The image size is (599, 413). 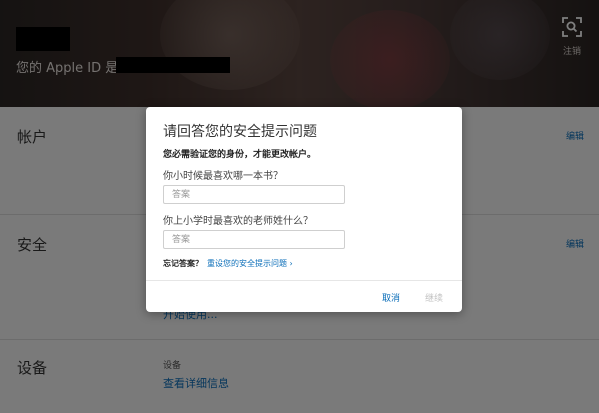 What do you see at coordinates (254, 194) in the screenshot?
I see `answer-1-input` at bounding box center [254, 194].